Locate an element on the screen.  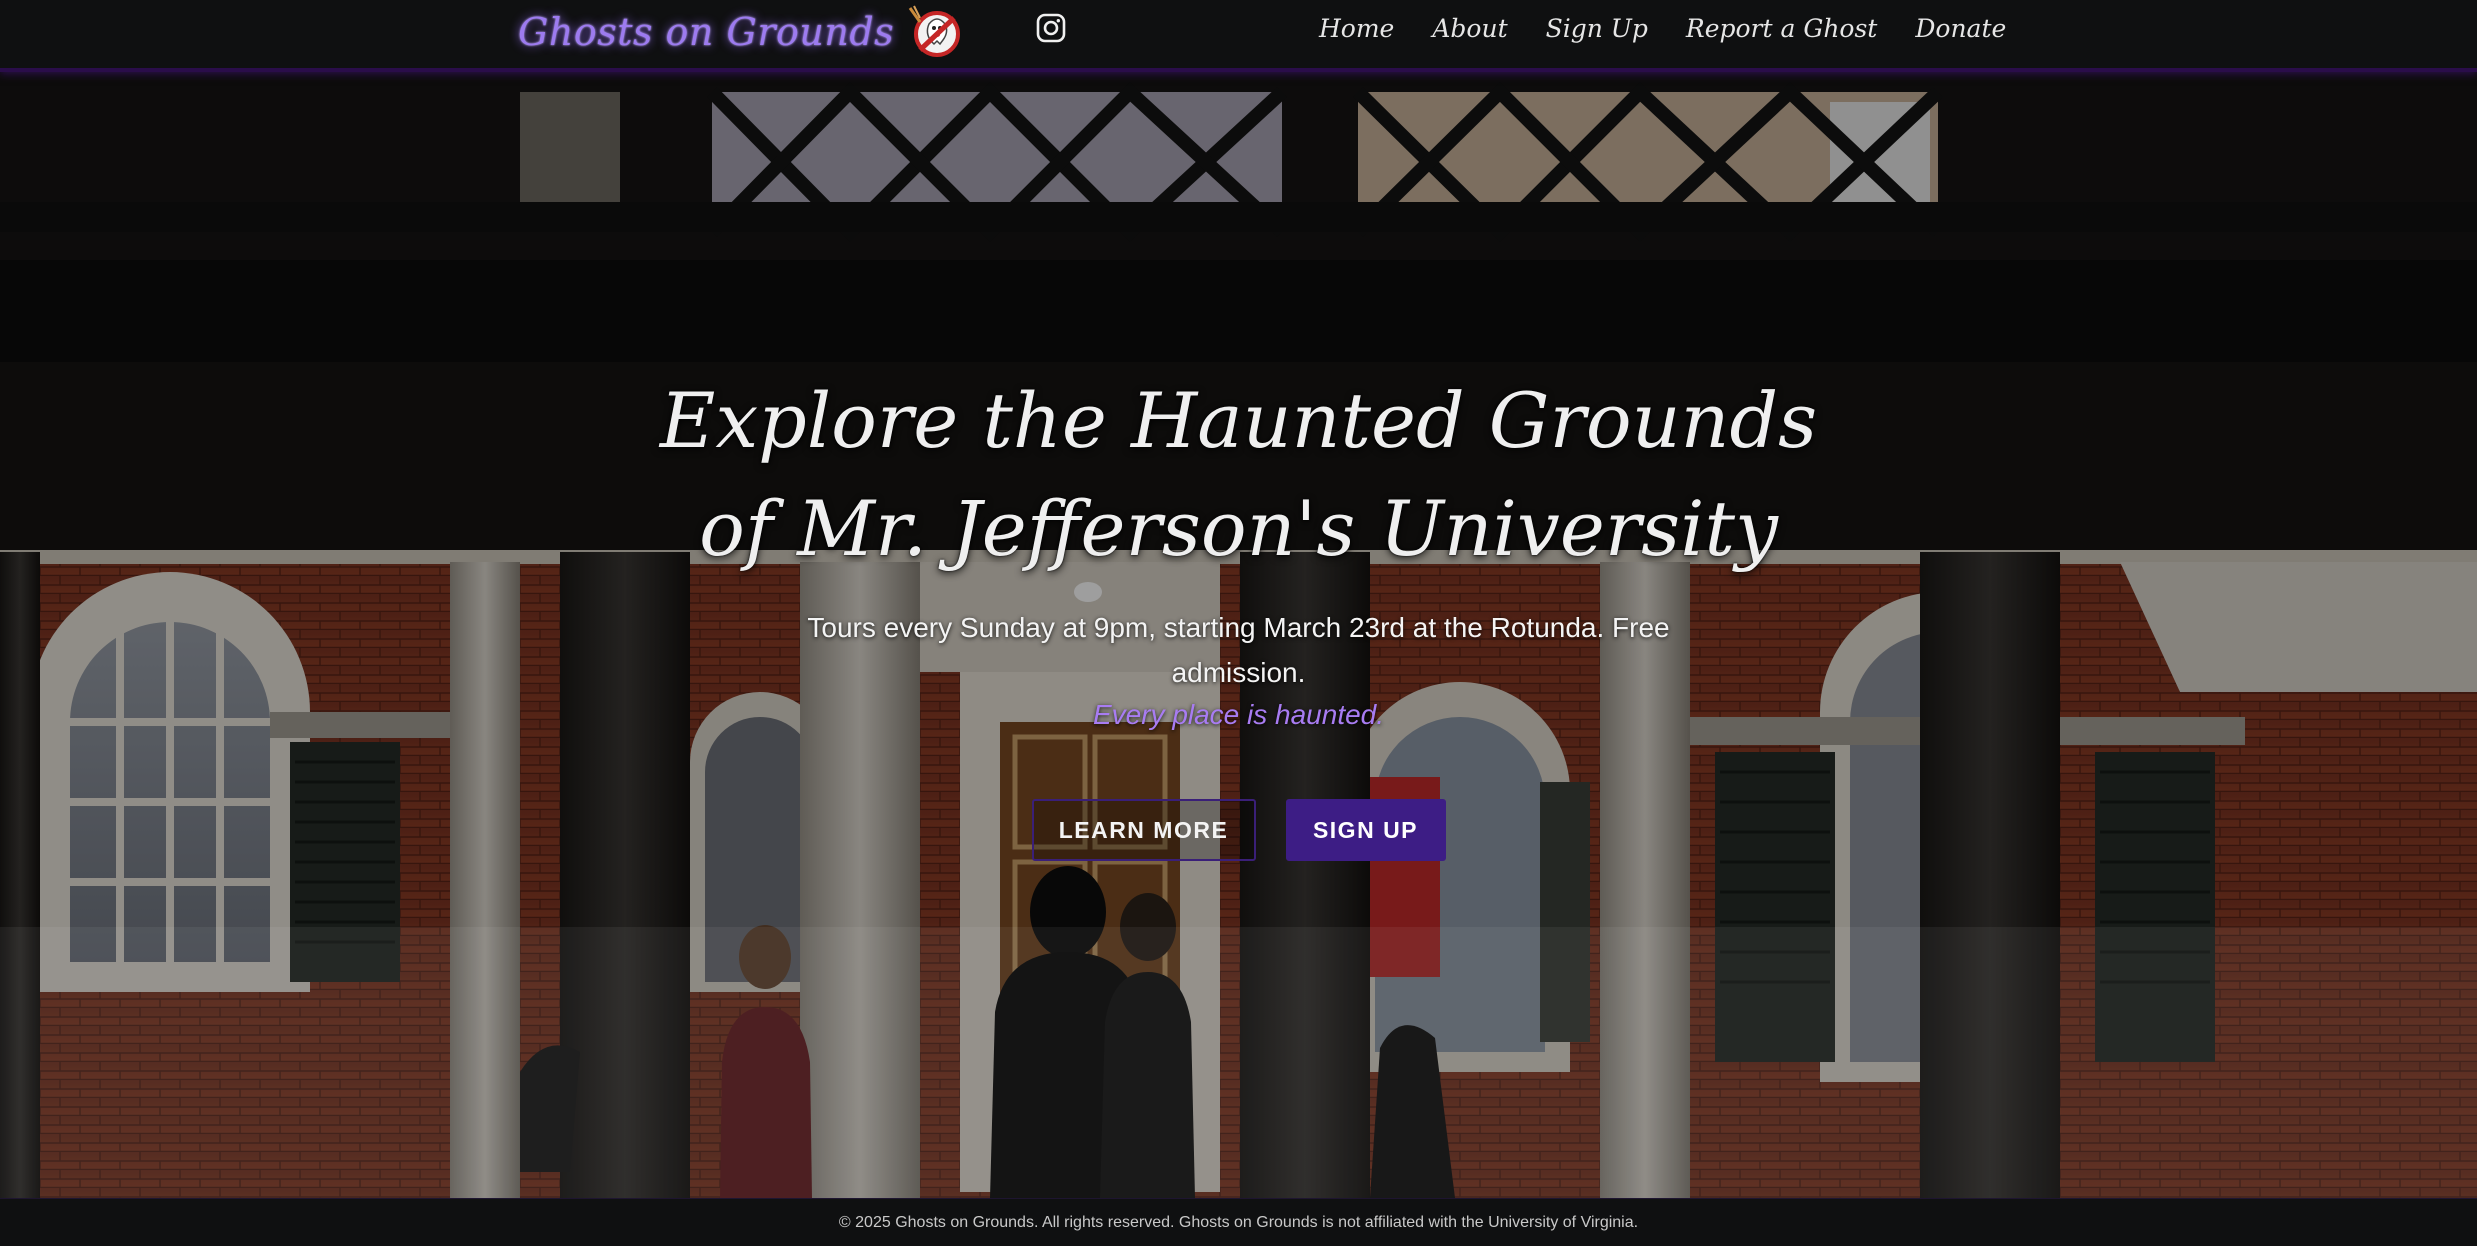
nav-sign-up: Sign Up is located at coordinates (1597, 28).